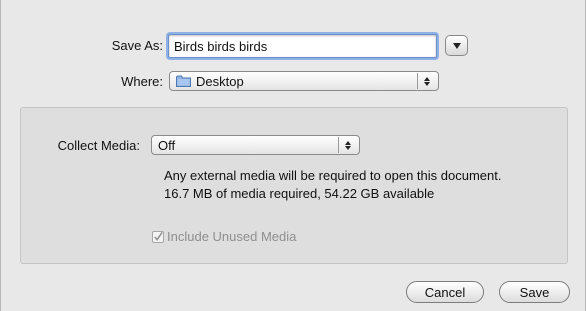  What do you see at coordinates (137, 45) in the screenshot?
I see `save-as-label: Save As:` at bounding box center [137, 45].